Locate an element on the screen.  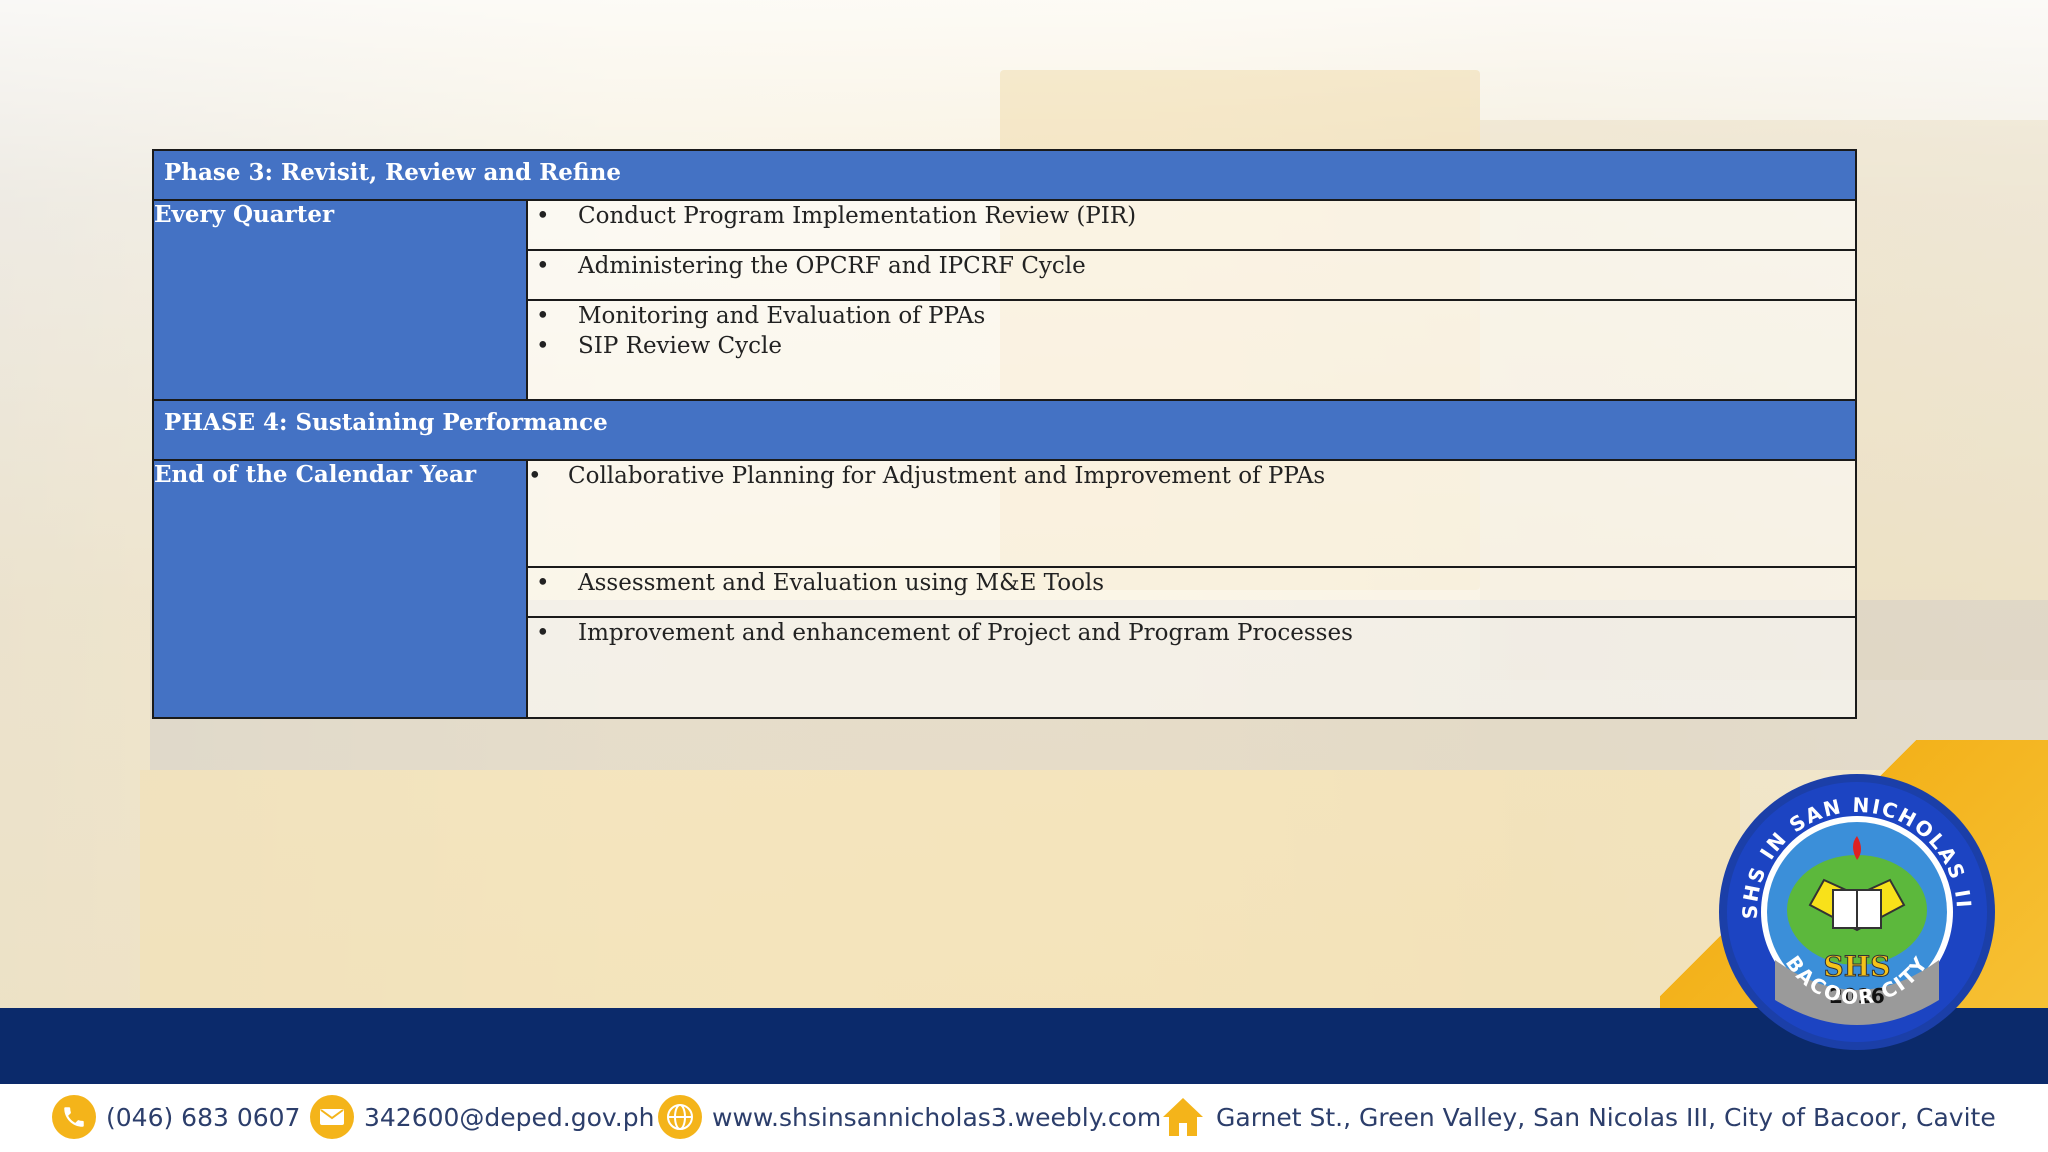
mail-icon is located at coordinates (332, 1117).